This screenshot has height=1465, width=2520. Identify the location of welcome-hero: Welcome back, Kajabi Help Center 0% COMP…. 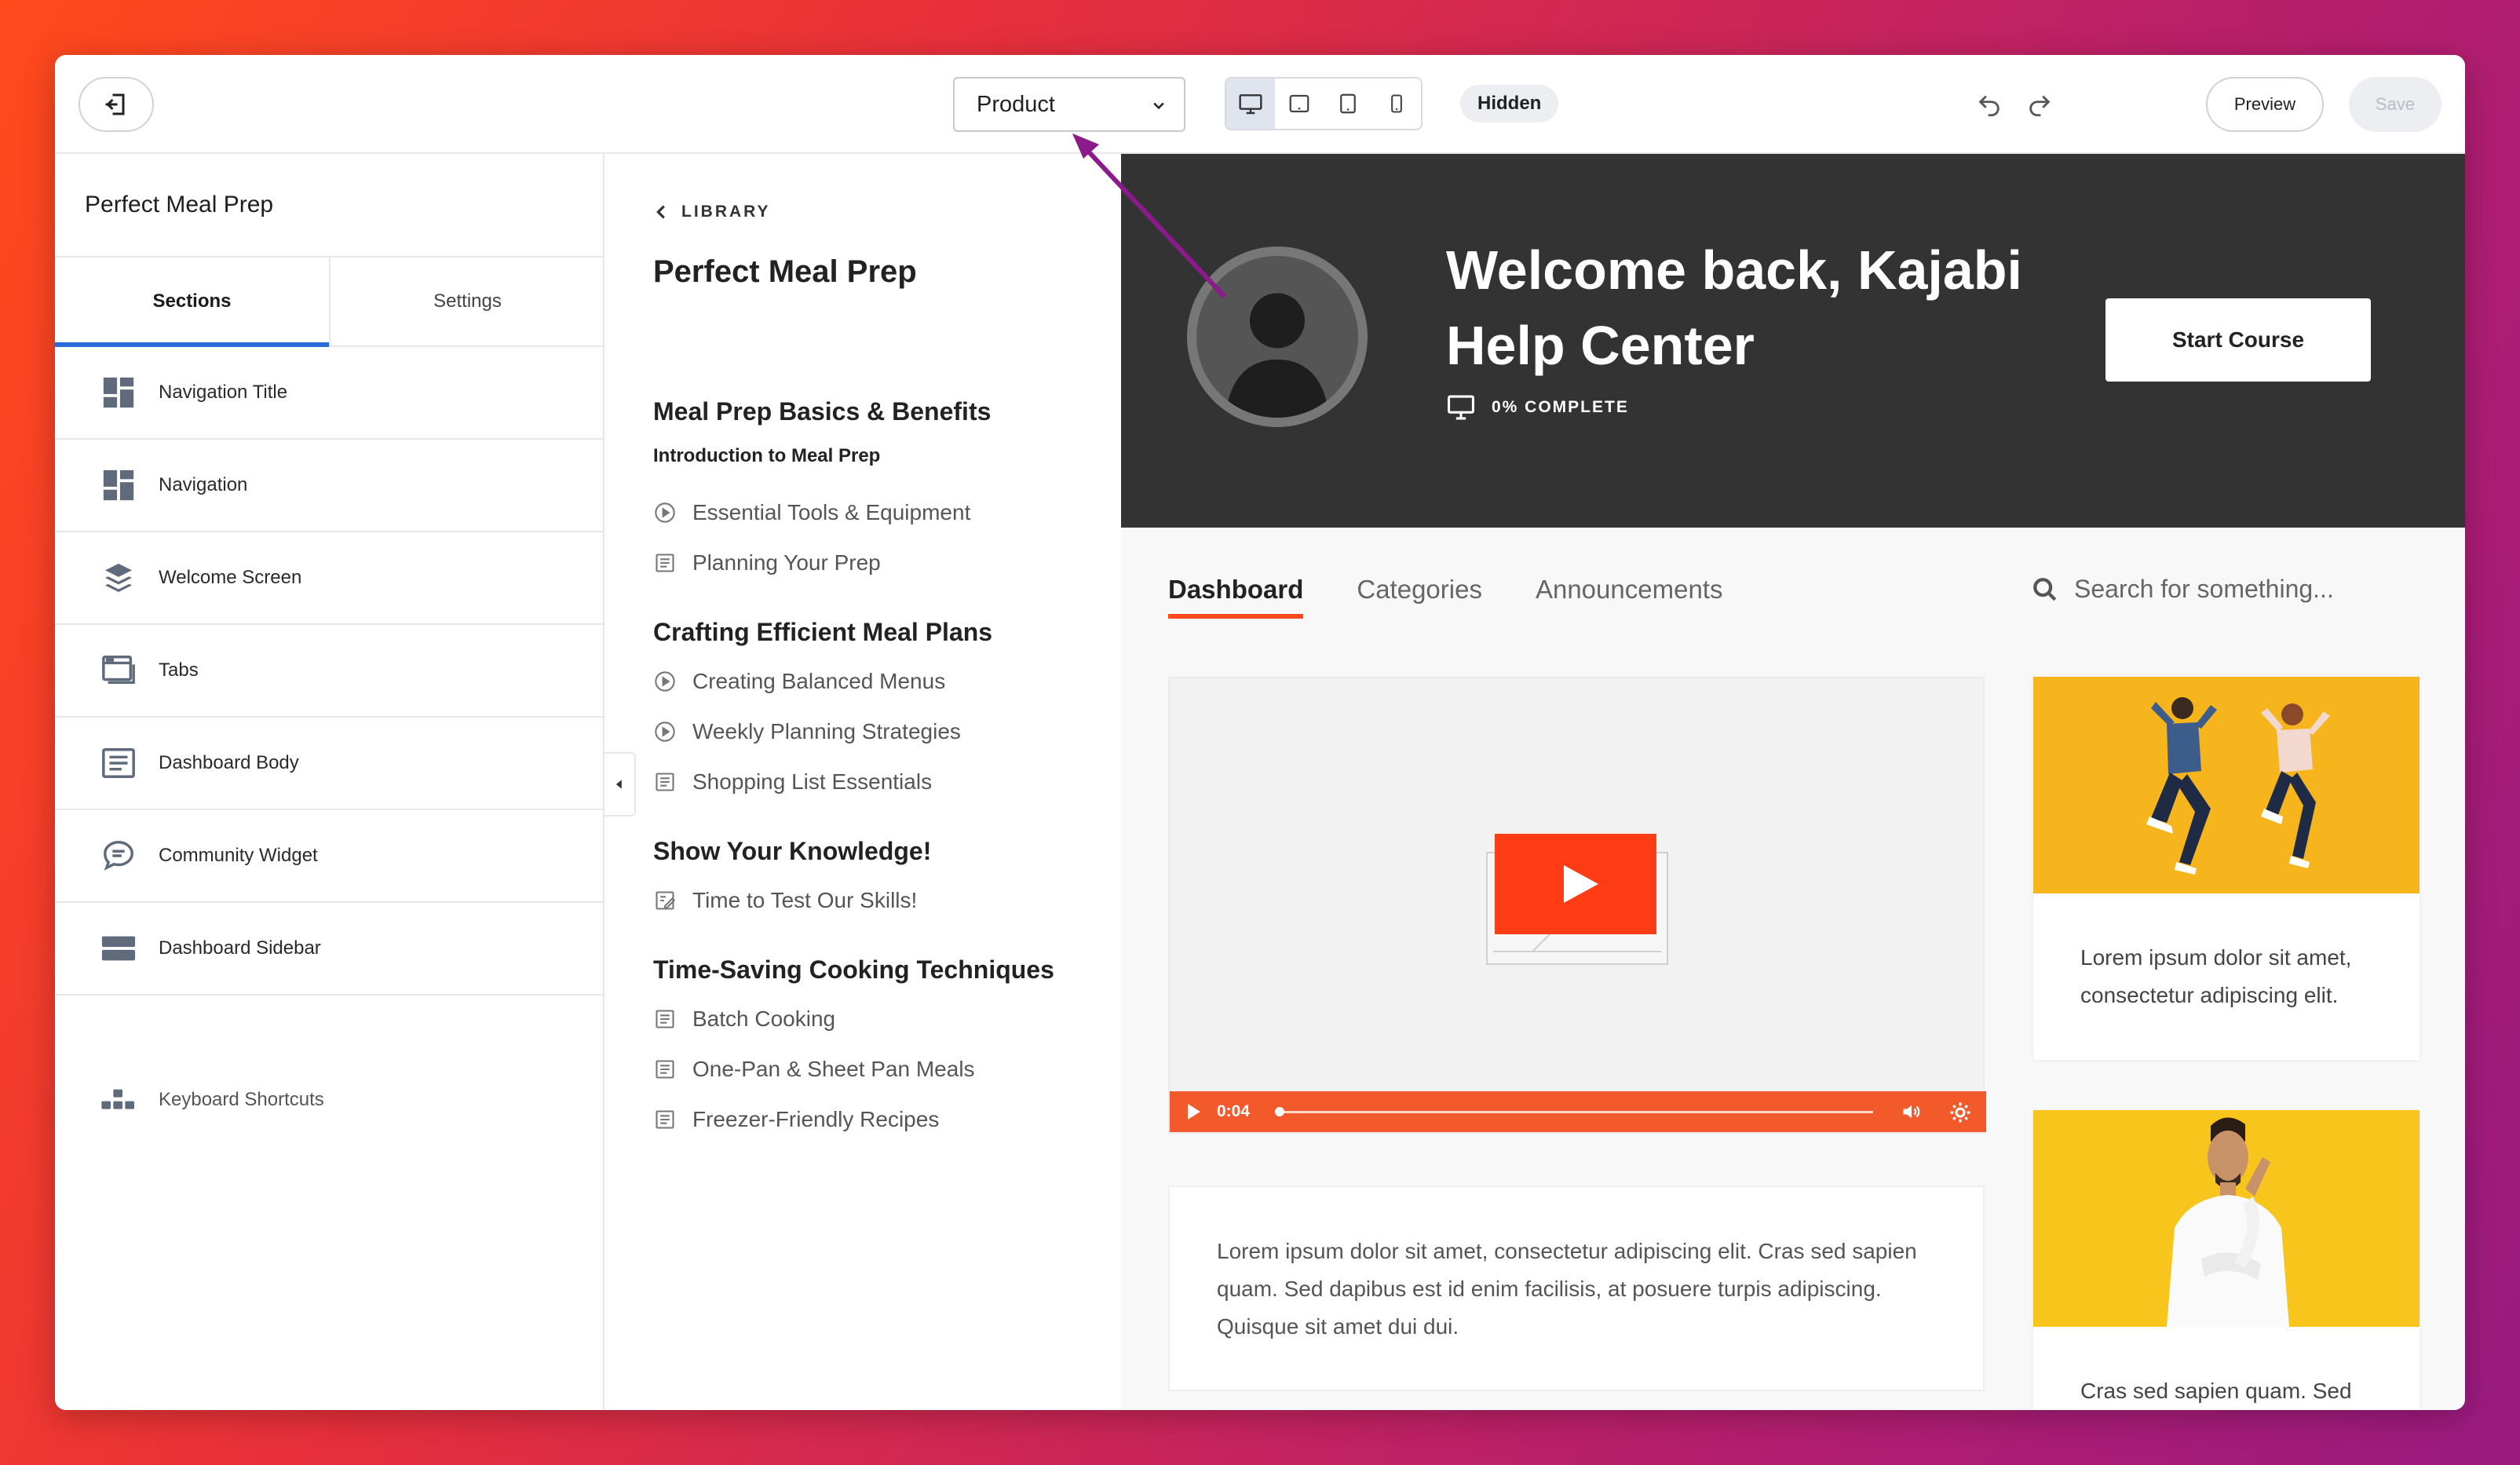
(1793, 341).